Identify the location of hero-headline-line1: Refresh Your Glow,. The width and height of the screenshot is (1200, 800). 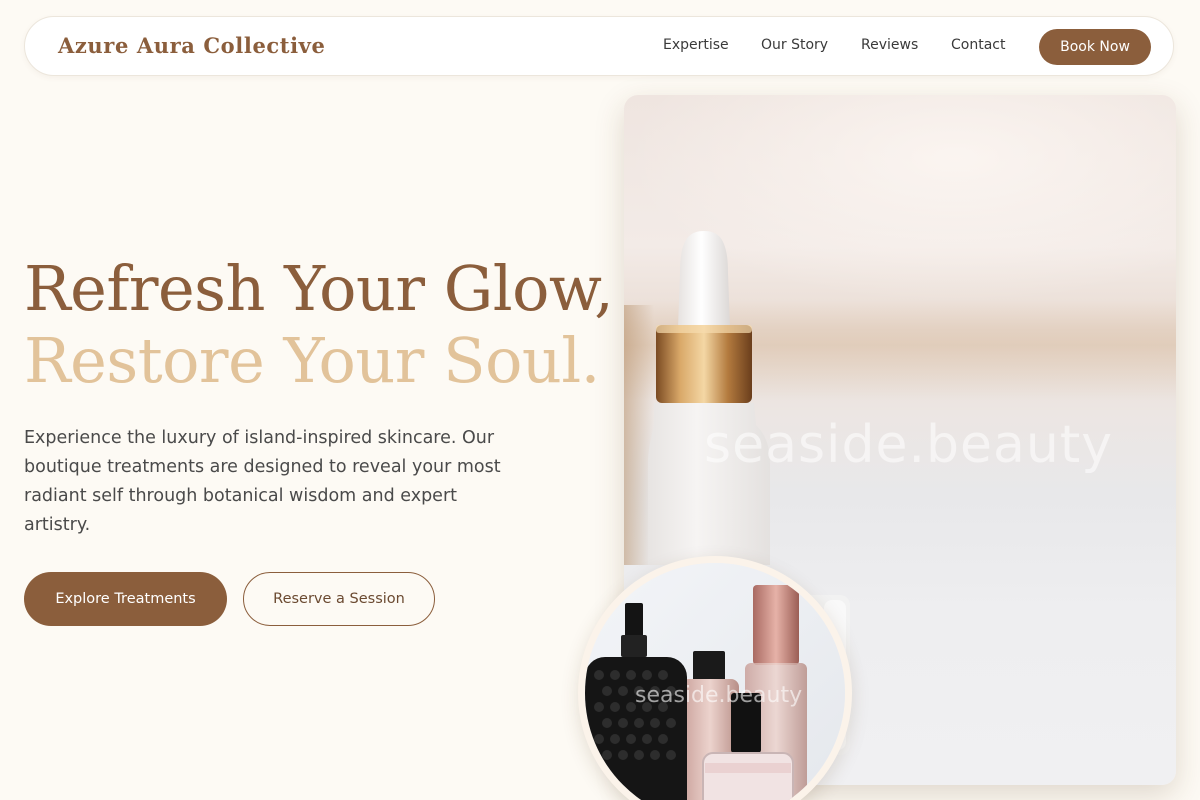
(319, 288).